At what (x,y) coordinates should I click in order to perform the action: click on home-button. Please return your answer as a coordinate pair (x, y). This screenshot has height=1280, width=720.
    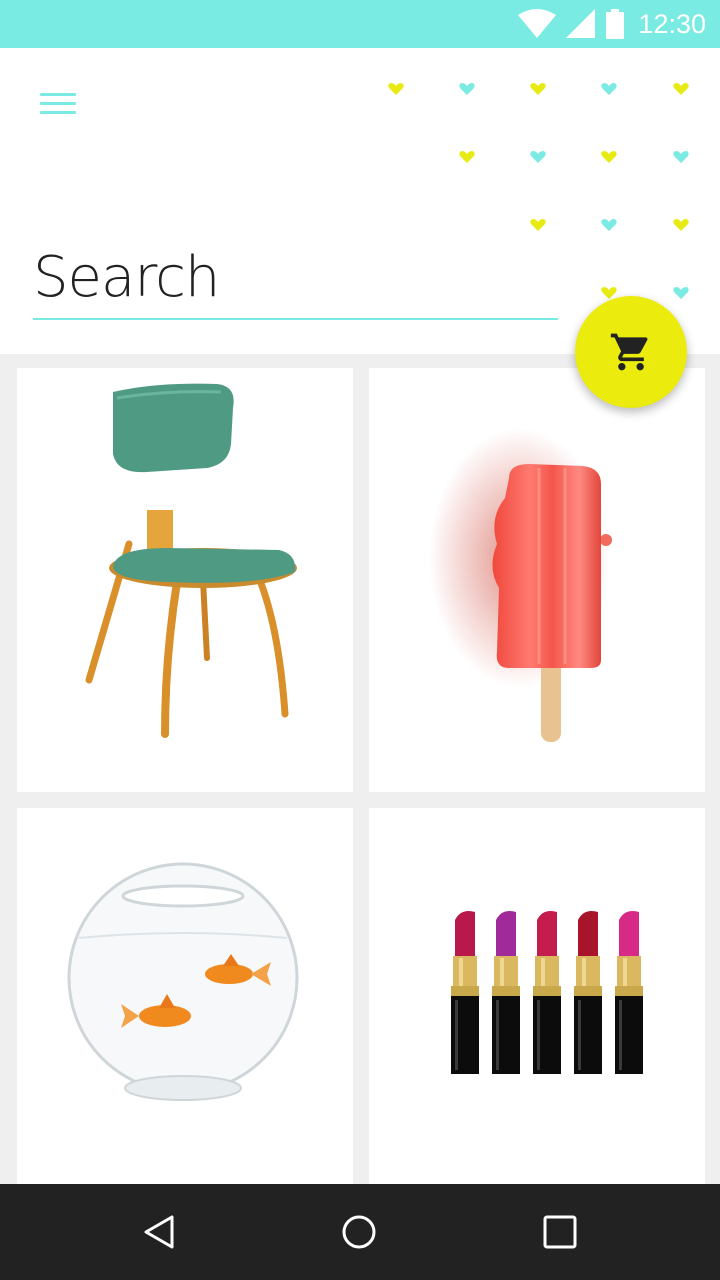
    Looking at the image, I should click on (359, 1232).